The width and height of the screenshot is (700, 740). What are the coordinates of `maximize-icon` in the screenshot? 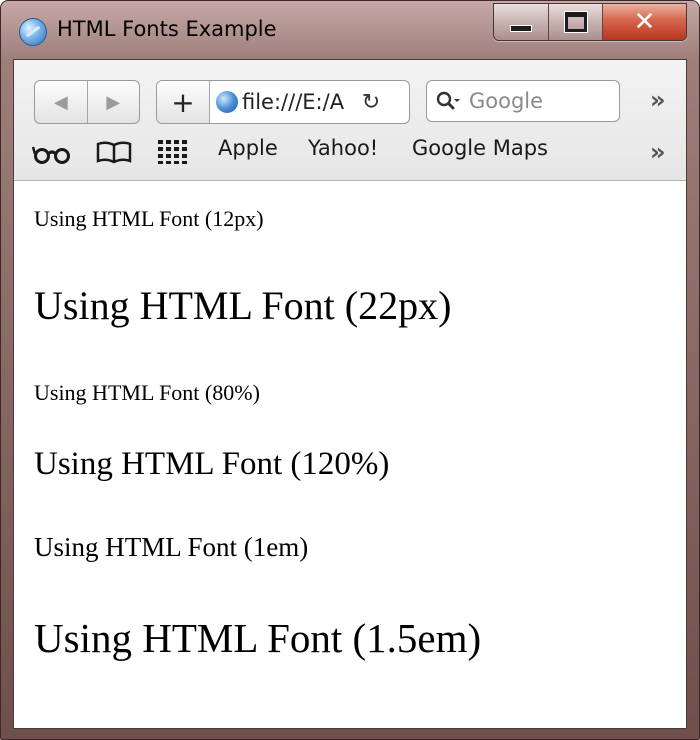 It's located at (575, 22).